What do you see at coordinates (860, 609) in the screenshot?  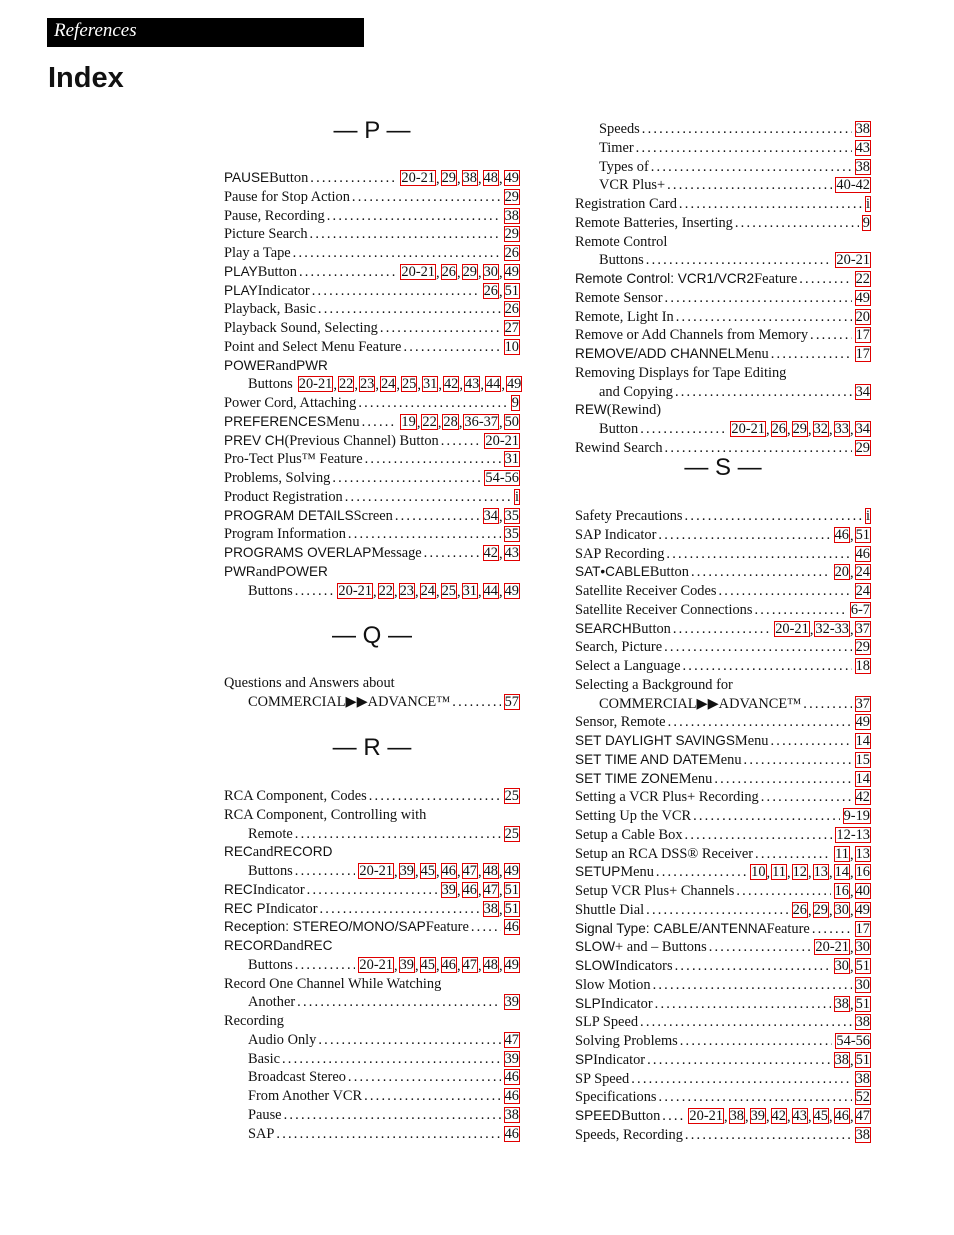 I see `page-link: 6-7` at bounding box center [860, 609].